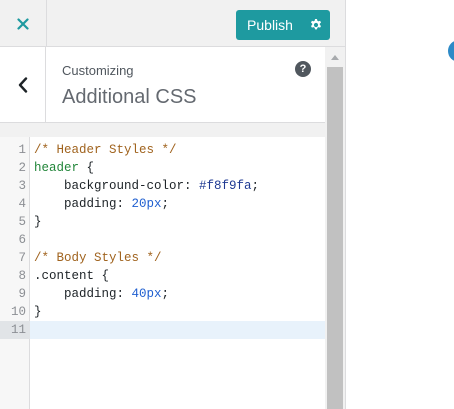 This screenshot has height=409, width=454. Describe the element at coordinates (162, 168) in the screenshot. I see `code-line: 2 header {` at that location.